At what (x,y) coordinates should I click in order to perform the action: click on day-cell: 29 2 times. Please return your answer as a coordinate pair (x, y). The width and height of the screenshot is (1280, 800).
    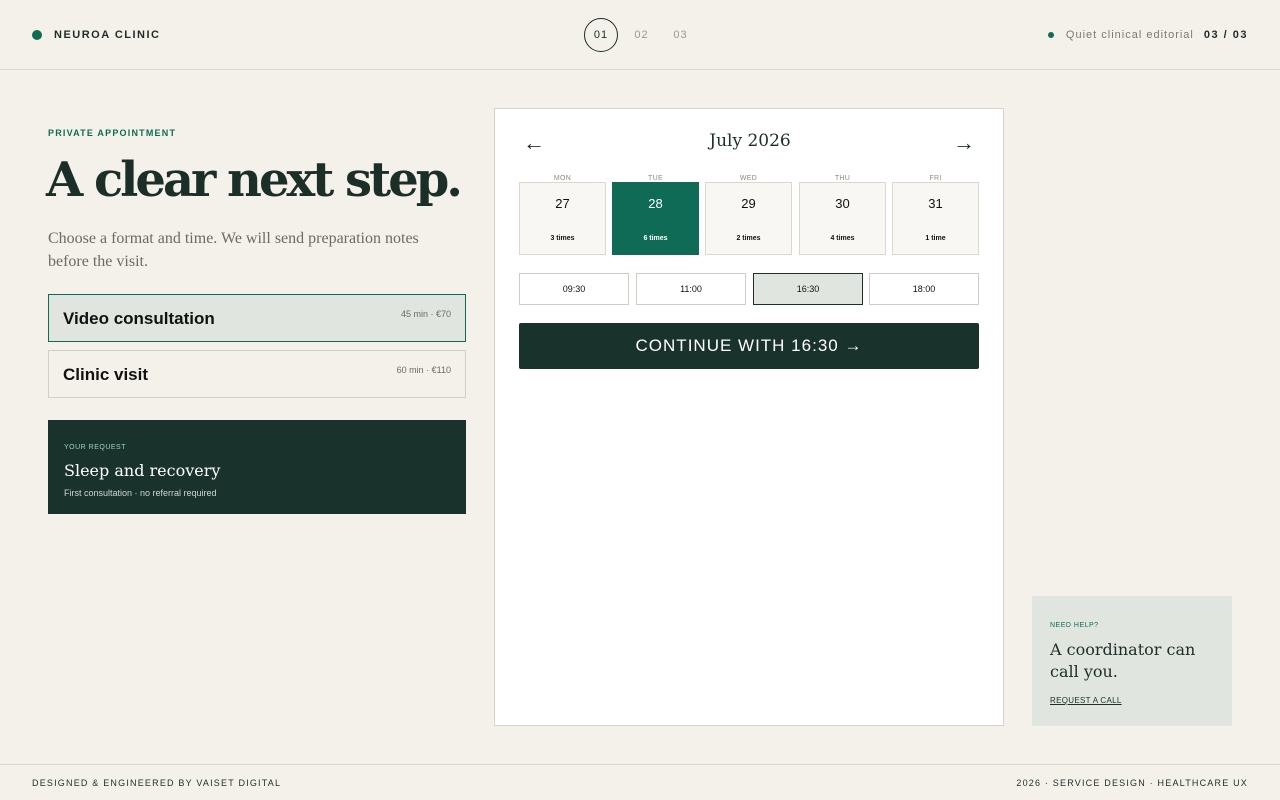
    Looking at the image, I should click on (748, 218).